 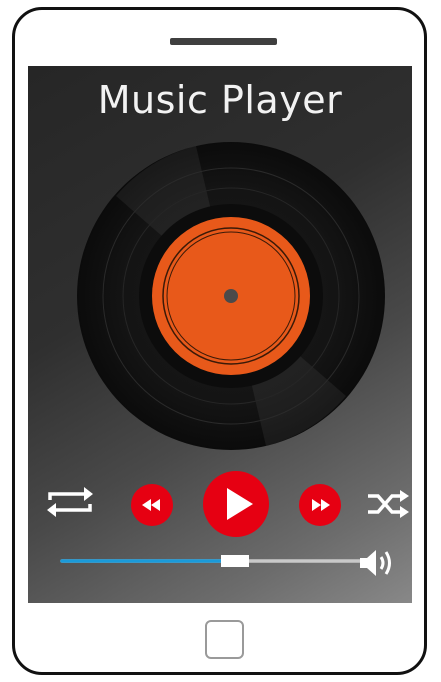 I want to click on app-title: Music Player, so click(x=220, y=100).